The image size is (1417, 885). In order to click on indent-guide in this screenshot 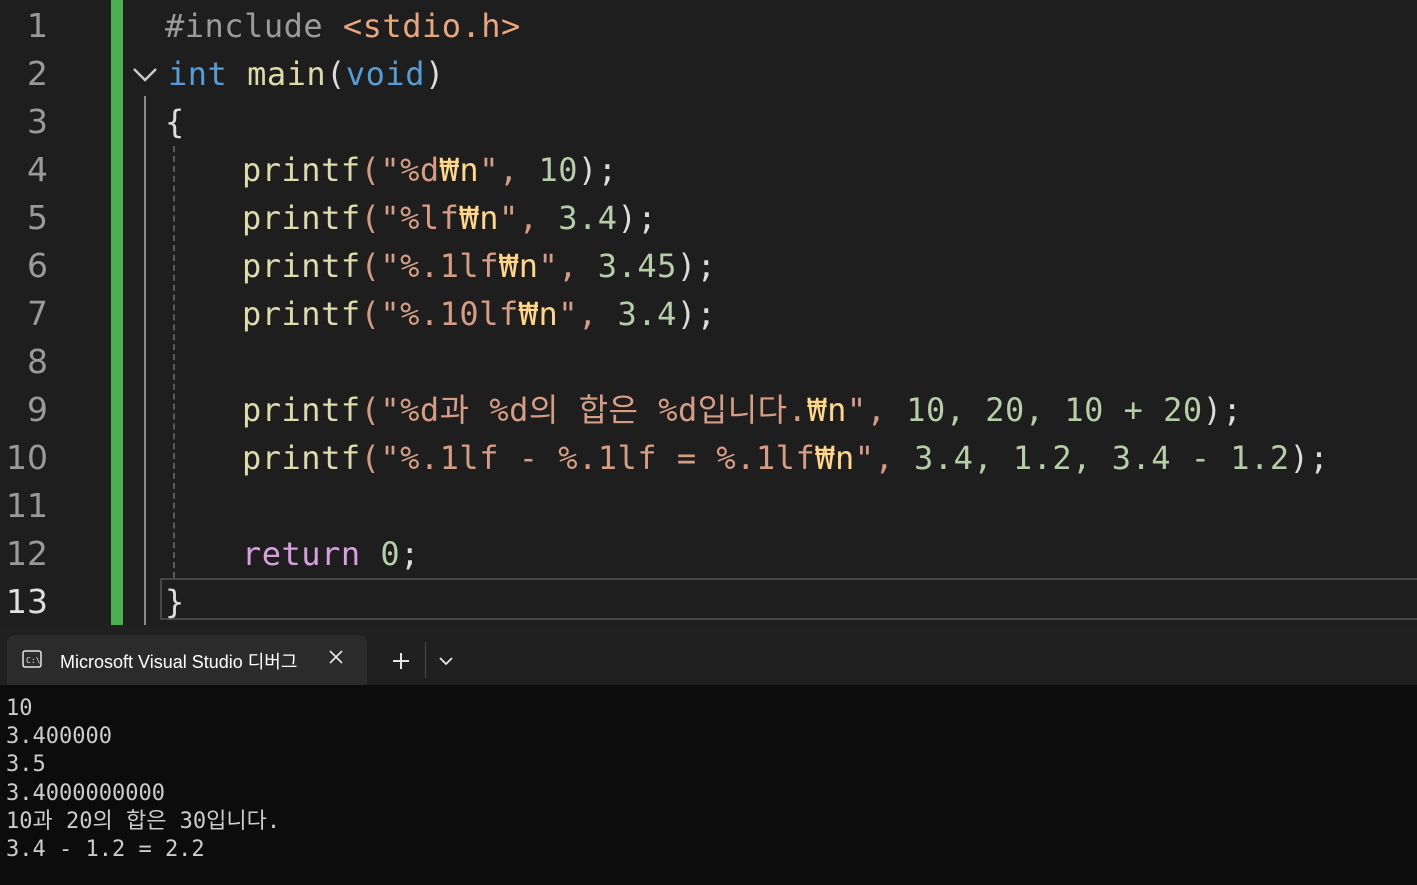, I will do `click(174, 362)`.